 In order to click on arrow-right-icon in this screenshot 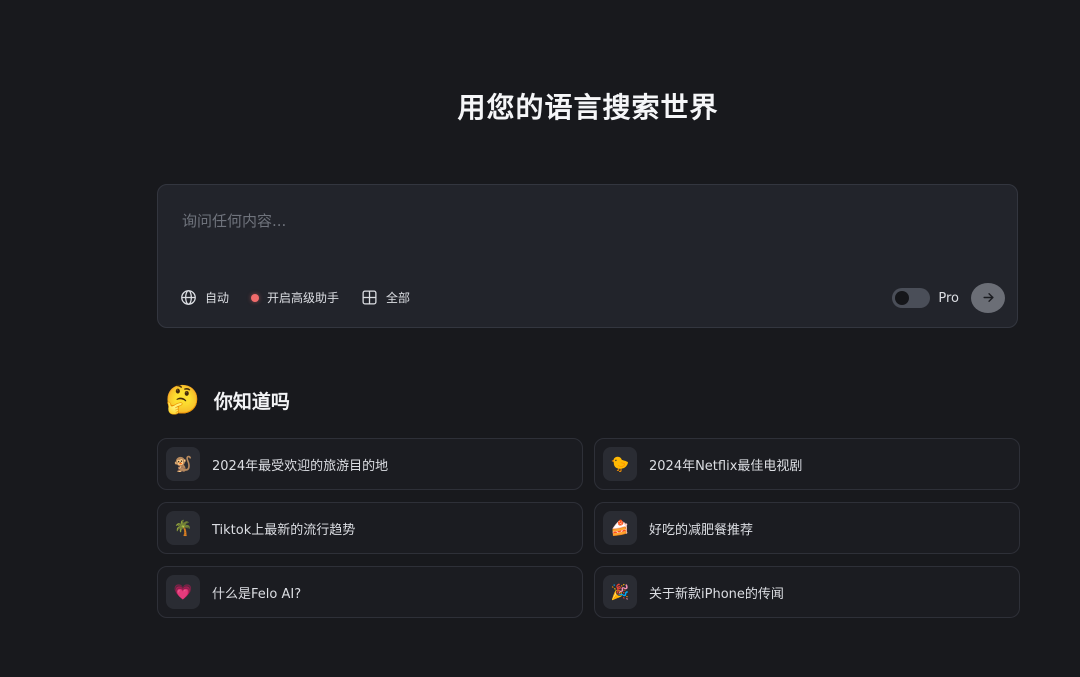, I will do `click(988, 298)`.